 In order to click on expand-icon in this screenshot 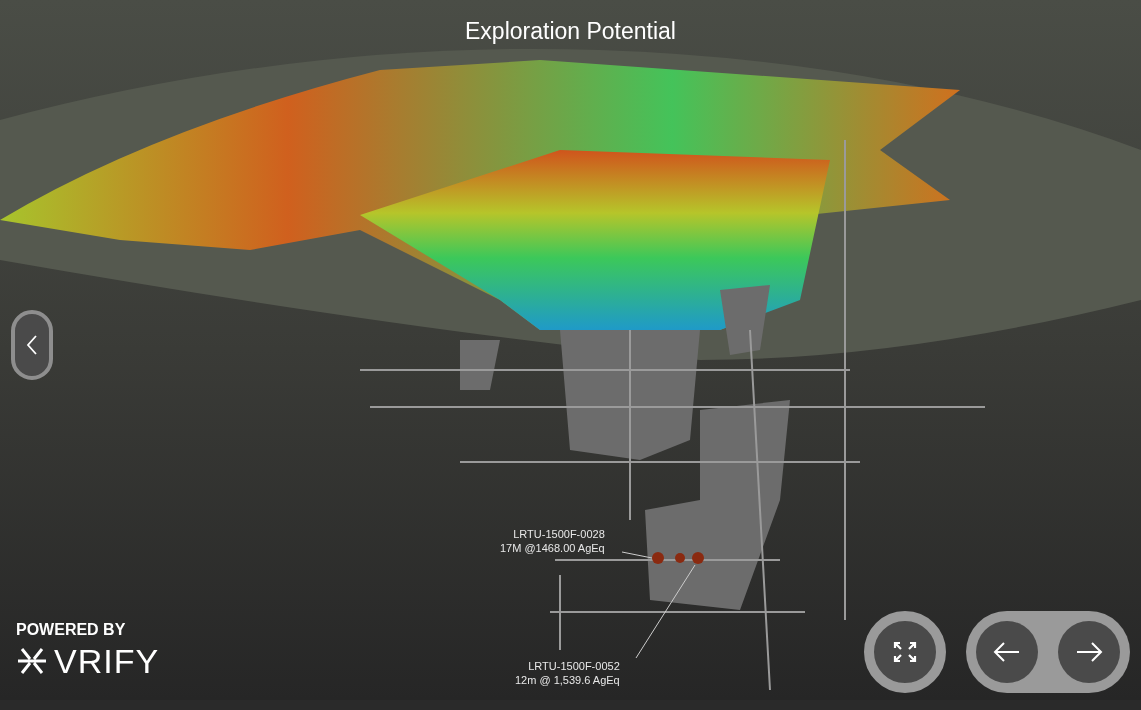, I will do `click(905, 652)`.